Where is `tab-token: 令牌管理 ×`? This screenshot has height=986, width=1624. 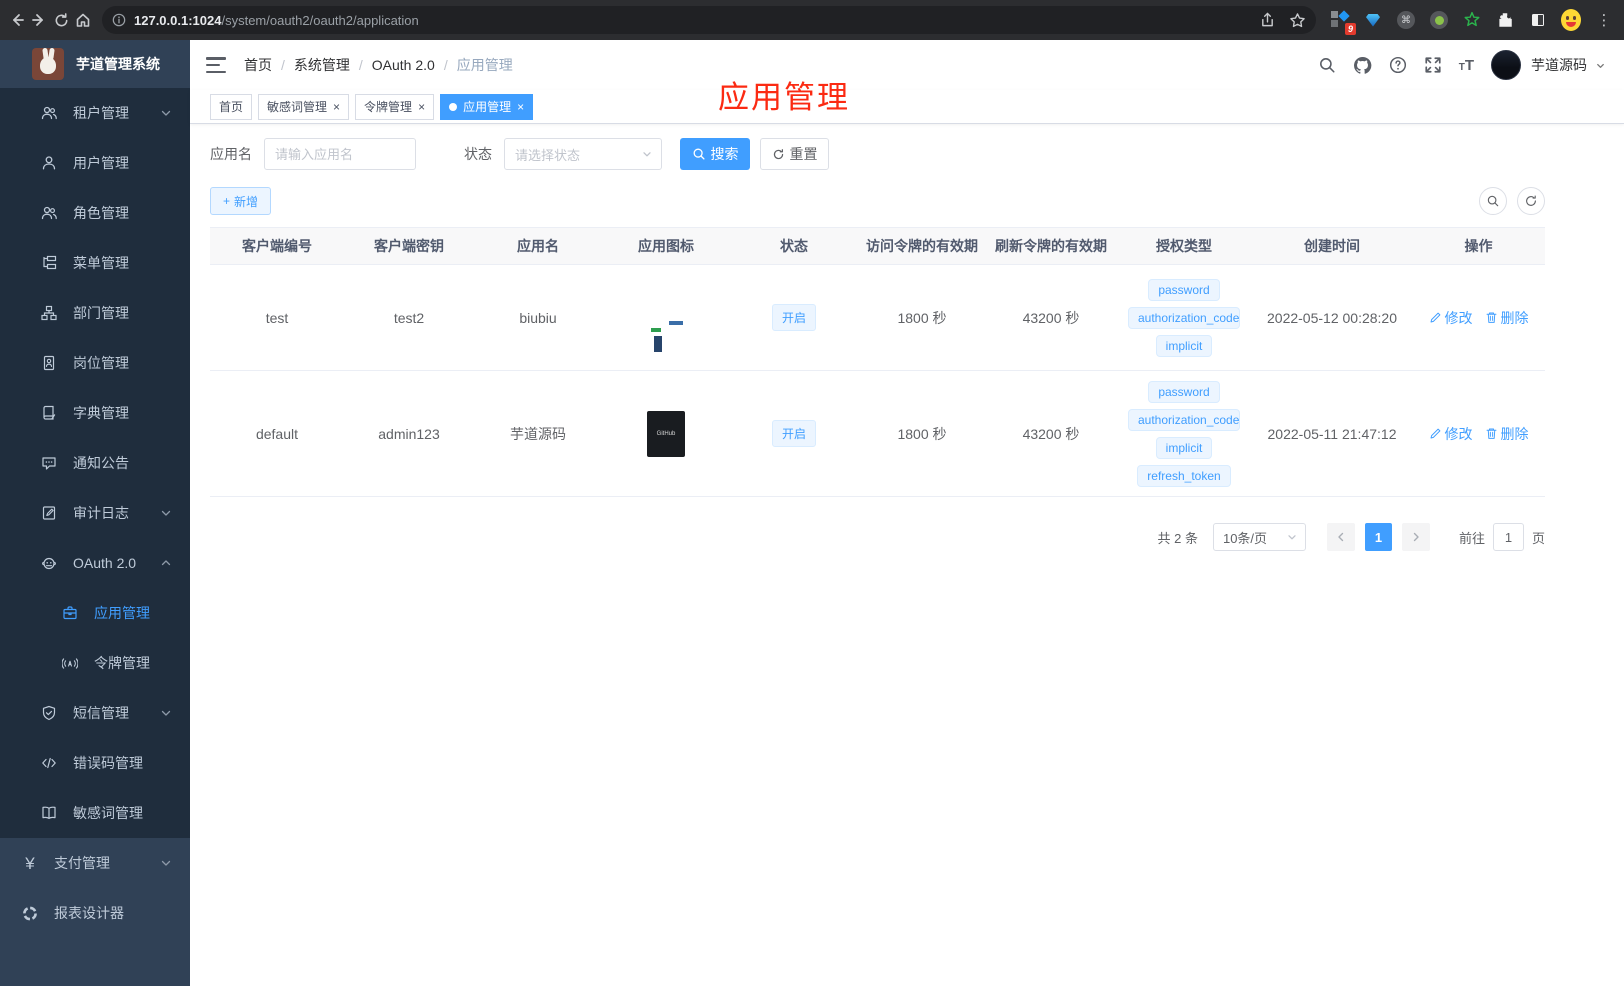 tab-token: 令牌管理 × is located at coordinates (395, 106).